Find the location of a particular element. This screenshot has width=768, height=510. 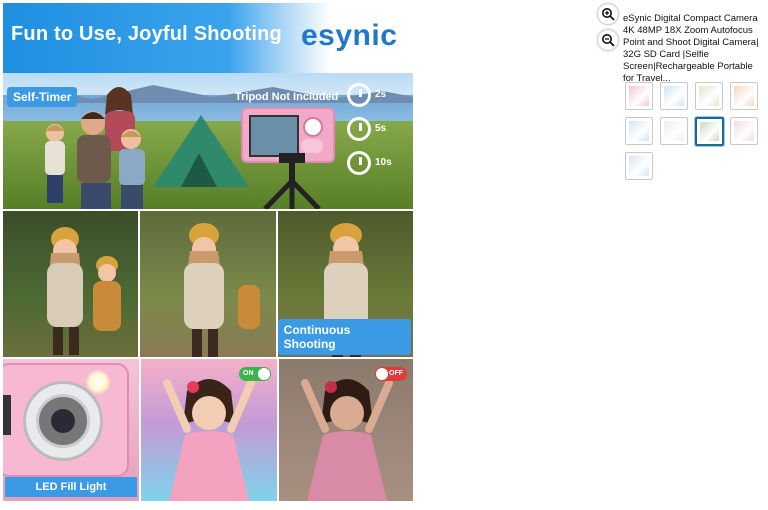

self-timer-tag: Self-Timer is located at coordinates (42, 97).